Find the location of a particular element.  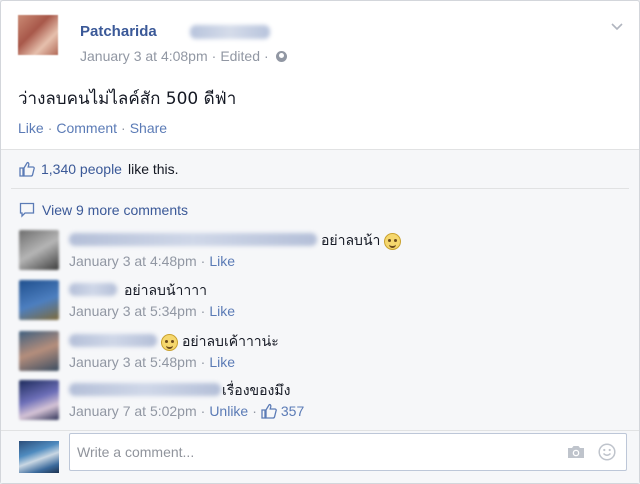

author-lastname-redacted is located at coordinates (230, 32).